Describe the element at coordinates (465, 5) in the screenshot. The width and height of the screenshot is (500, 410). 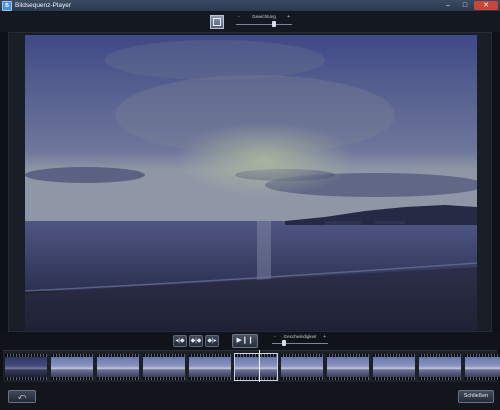
I see `maximize-button: □` at that location.